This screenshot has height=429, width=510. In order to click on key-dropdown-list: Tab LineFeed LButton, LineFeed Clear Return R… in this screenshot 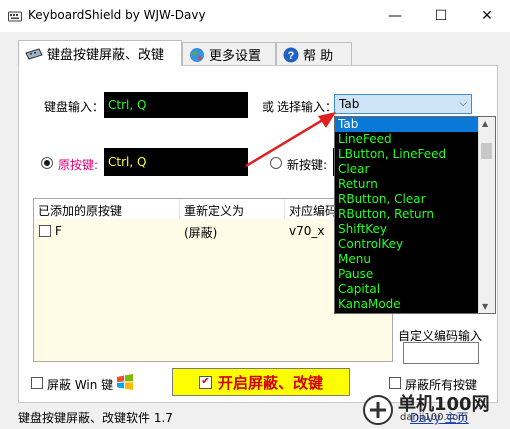, I will do `click(415, 215)`.